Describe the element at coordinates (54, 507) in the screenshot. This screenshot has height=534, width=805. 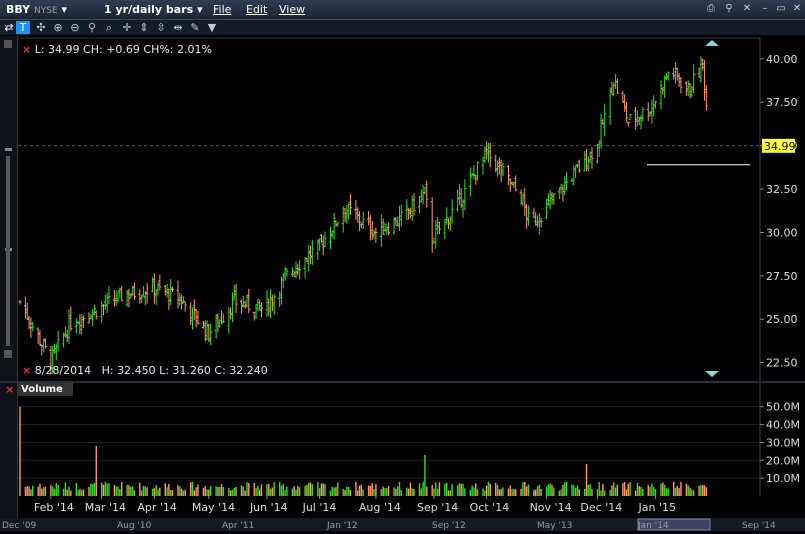
I see `time-tick-label: Feb '14` at that location.